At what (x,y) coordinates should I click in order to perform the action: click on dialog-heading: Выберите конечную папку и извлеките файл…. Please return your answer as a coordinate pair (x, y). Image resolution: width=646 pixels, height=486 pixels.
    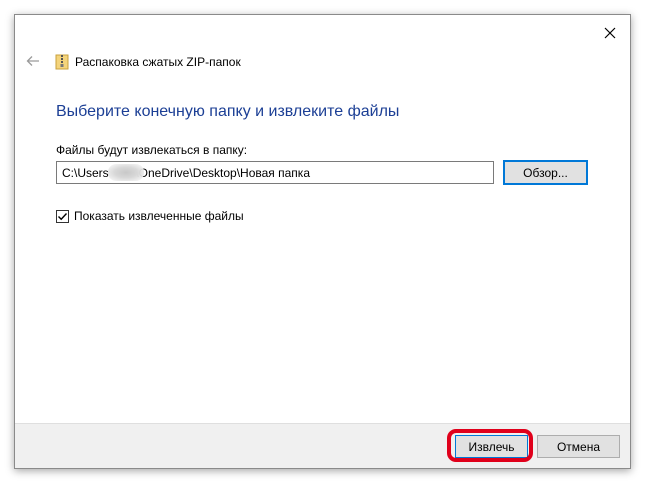
    Looking at the image, I should click on (228, 111).